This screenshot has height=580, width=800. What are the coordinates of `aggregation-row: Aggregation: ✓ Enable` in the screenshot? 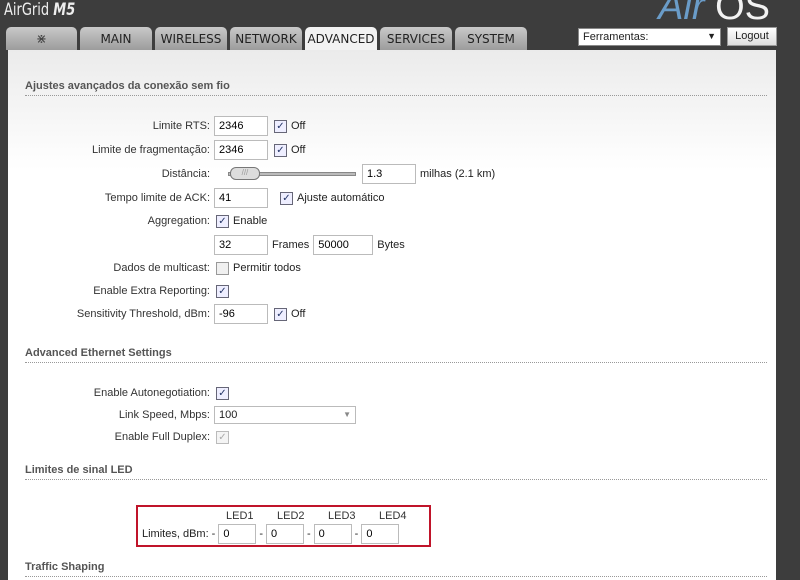 It's located at (137, 221).